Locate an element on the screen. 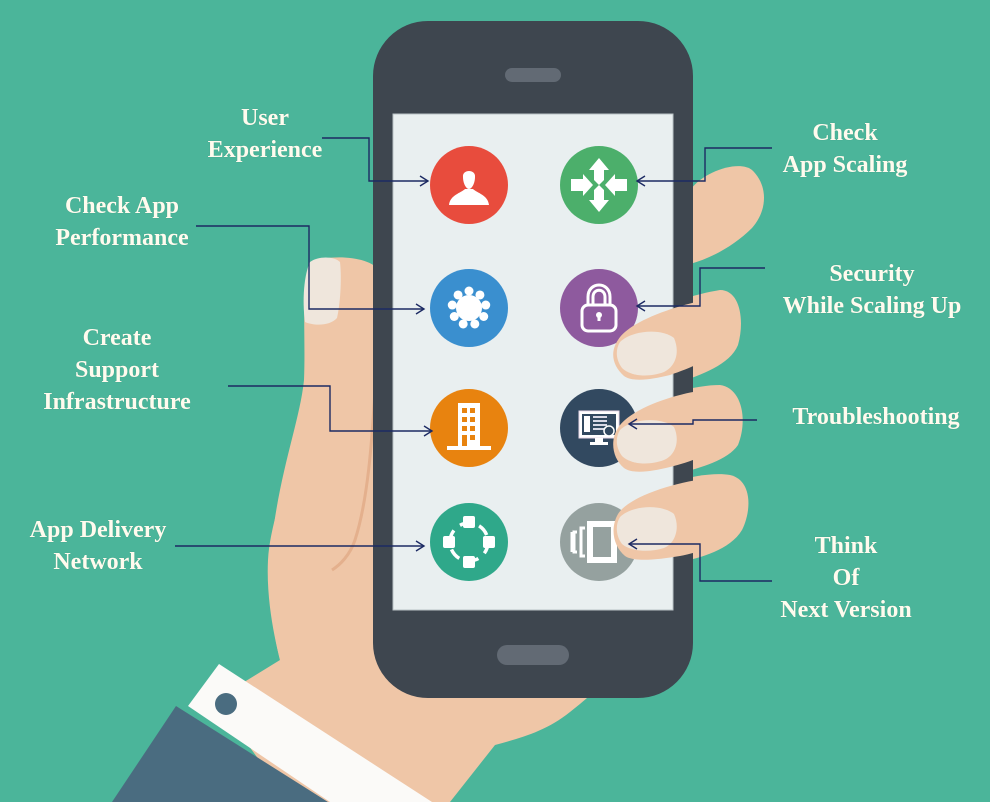  phone-home-button is located at coordinates (533, 655).